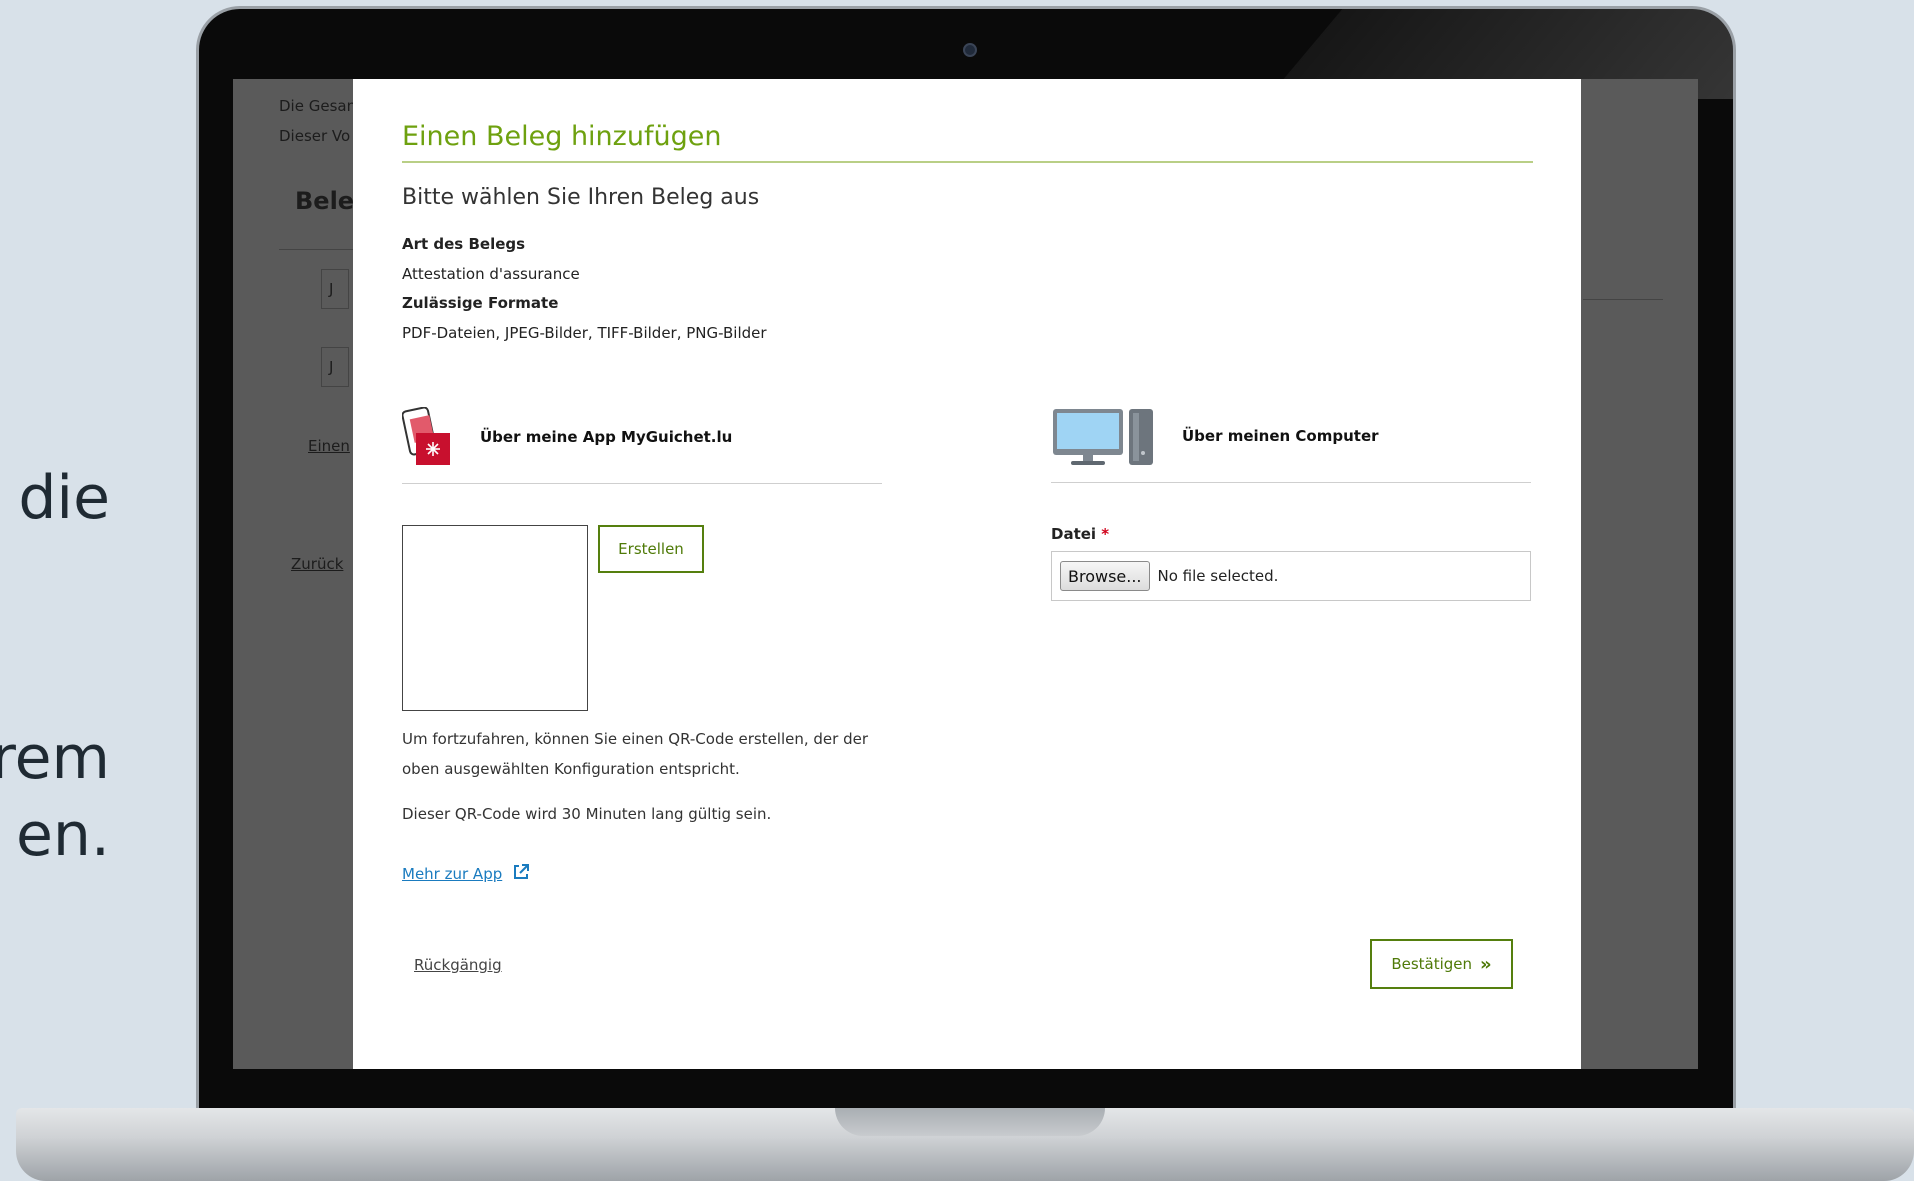 This screenshot has width=1914, height=1181. I want to click on background-slide-text: r die hrem en., so click(95, 590).